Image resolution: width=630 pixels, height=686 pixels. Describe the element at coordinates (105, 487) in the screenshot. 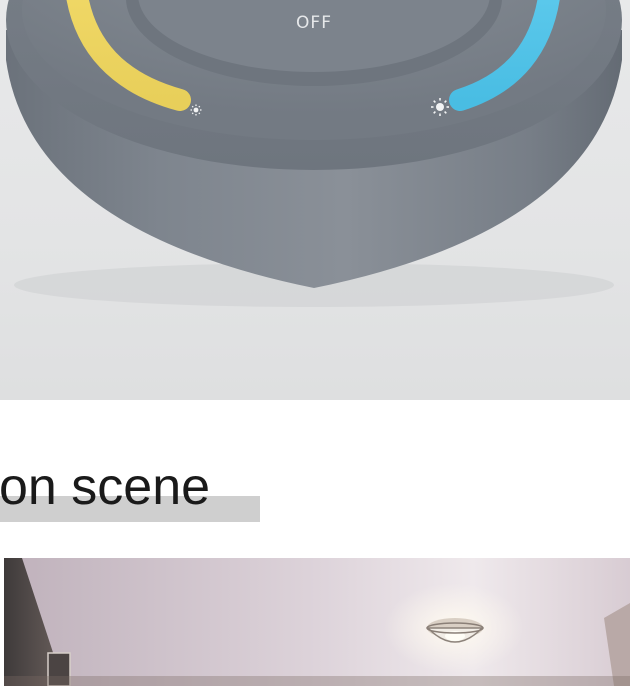

I see `heading-text: on scene` at that location.